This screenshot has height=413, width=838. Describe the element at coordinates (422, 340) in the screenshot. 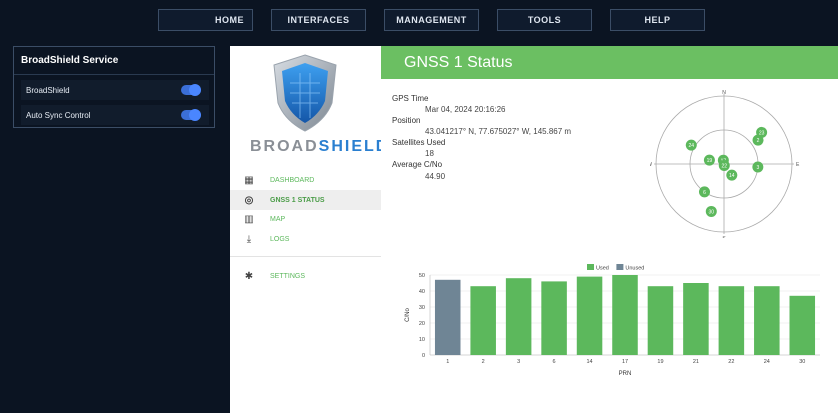

I see `chart-y-tick: 10` at that location.